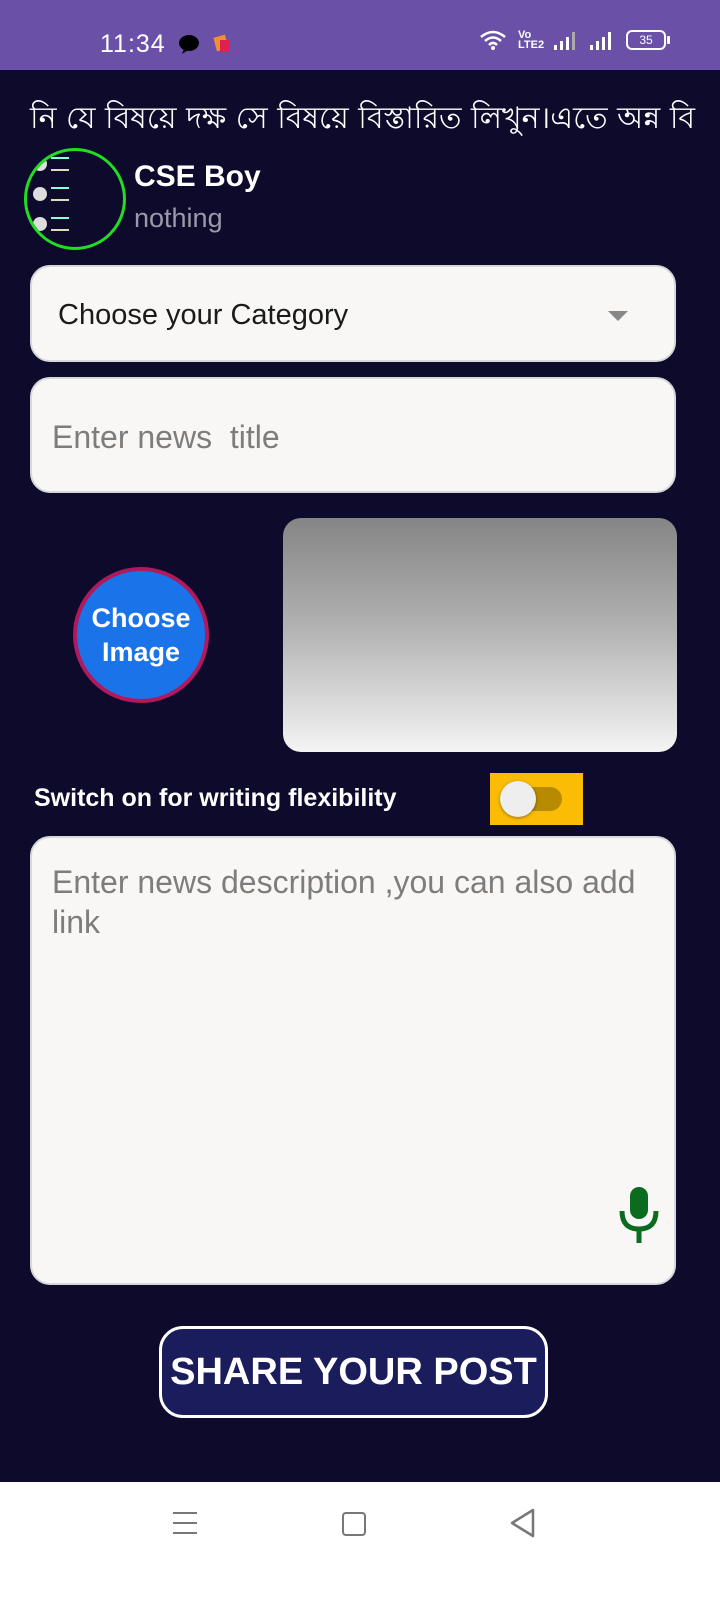  What do you see at coordinates (189, 44) in the screenshot?
I see `chat-bubble-icon` at bounding box center [189, 44].